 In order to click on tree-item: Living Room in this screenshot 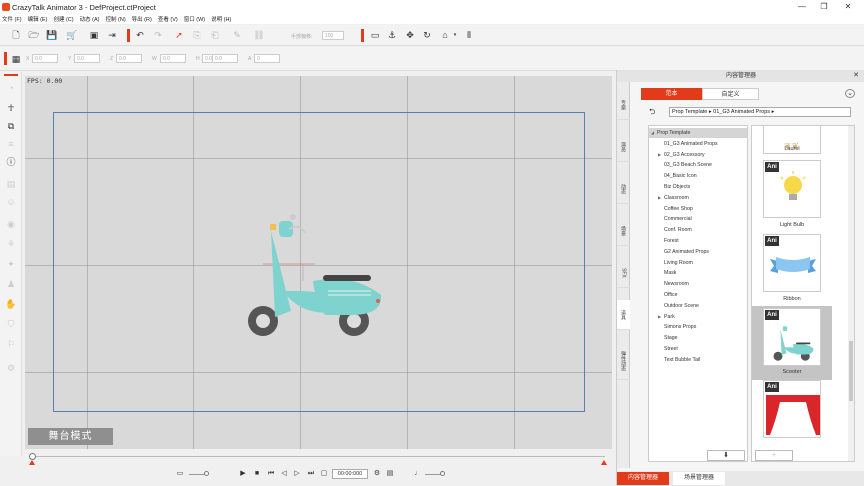, I will do `click(698, 263)`.